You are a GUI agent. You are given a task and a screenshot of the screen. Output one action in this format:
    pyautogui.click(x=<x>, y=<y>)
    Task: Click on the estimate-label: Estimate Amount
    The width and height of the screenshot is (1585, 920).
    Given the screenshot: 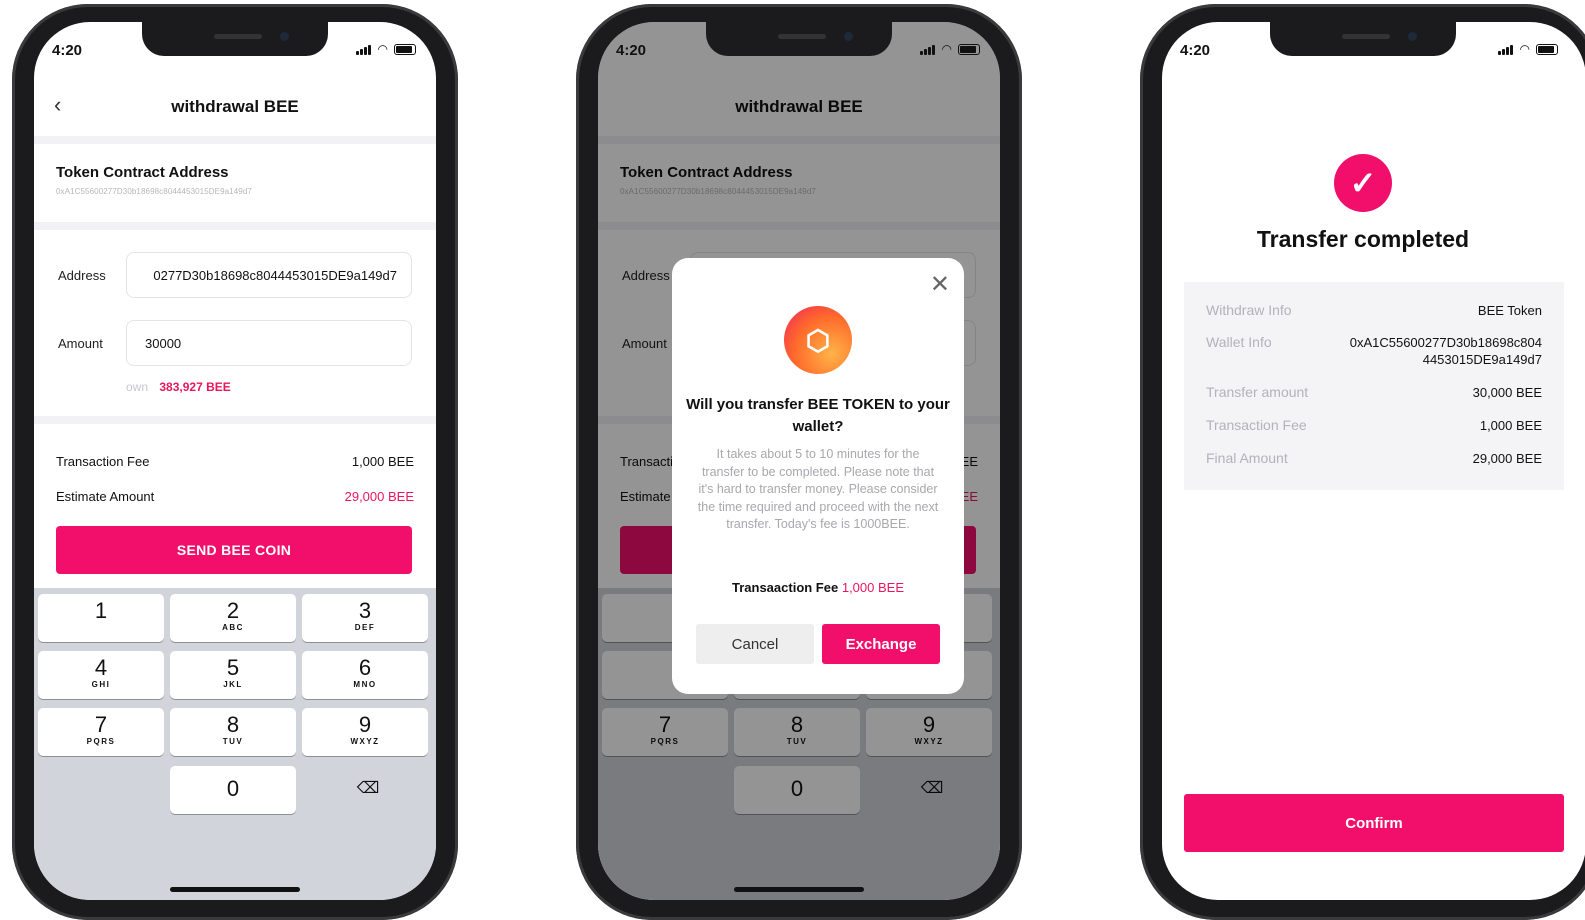 What is the action you would take?
    pyautogui.click(x=105, y=496)
    